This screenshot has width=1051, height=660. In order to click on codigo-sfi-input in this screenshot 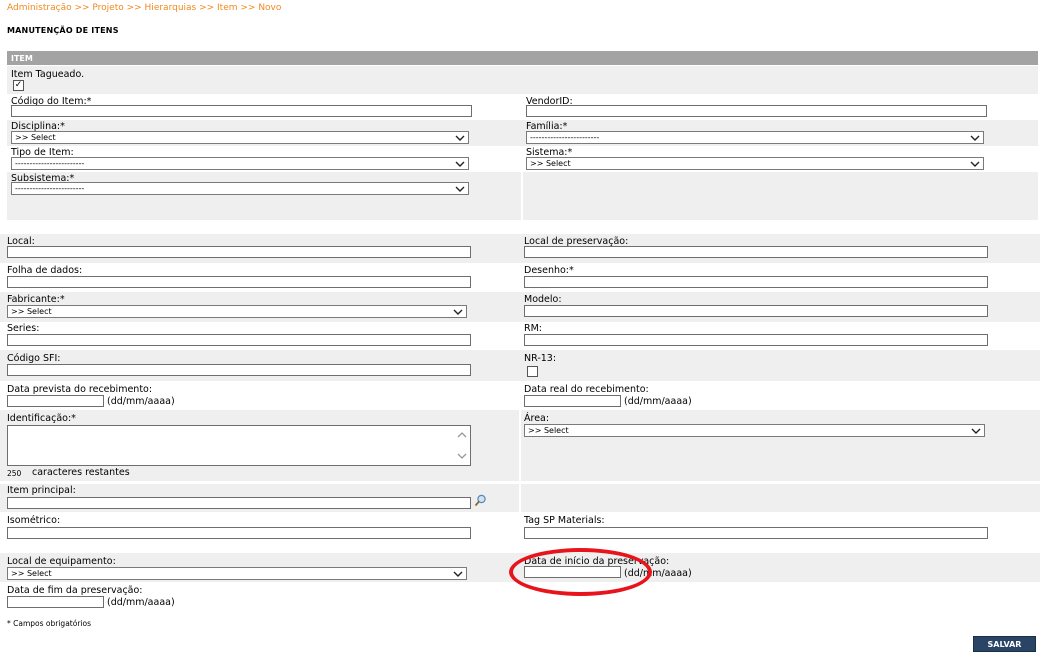, I will do `click(239, 370)`.